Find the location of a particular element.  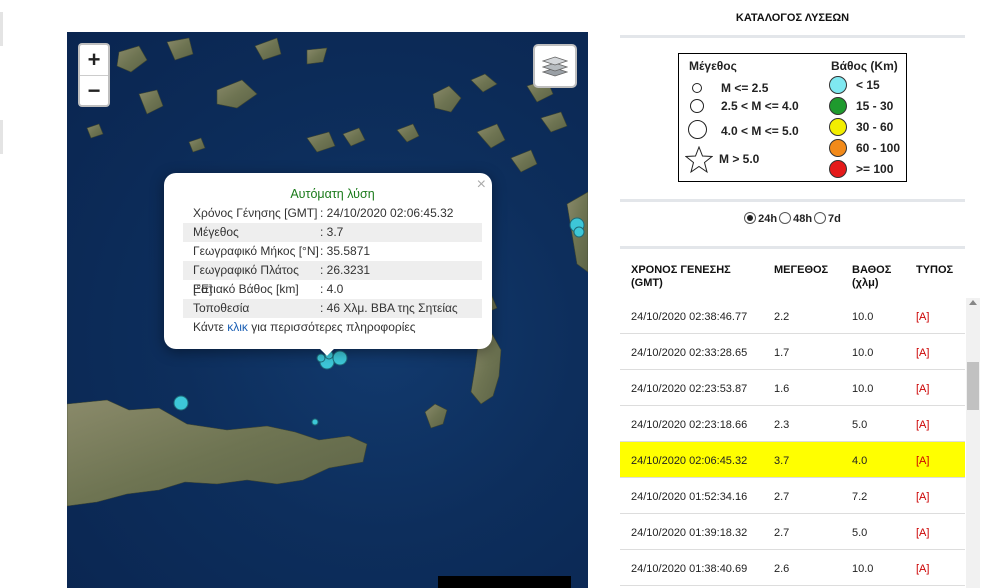

popup-footer: Κάντε κλικ για περισσότερες πληροφορίες is located at coordinates (332, 327).